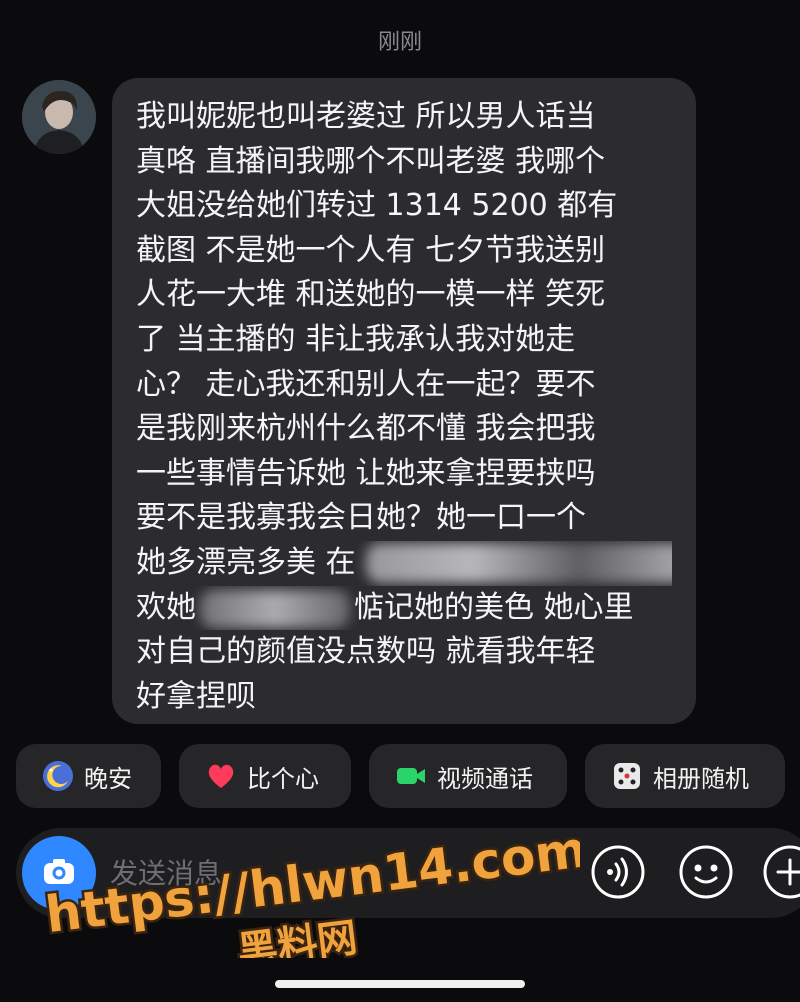 The height and width of the screenshot is (1002, 800). Describe the element at coordinates (297, 936) in the screenshot. I see `watermark-site-name: 黑料网` at that location.